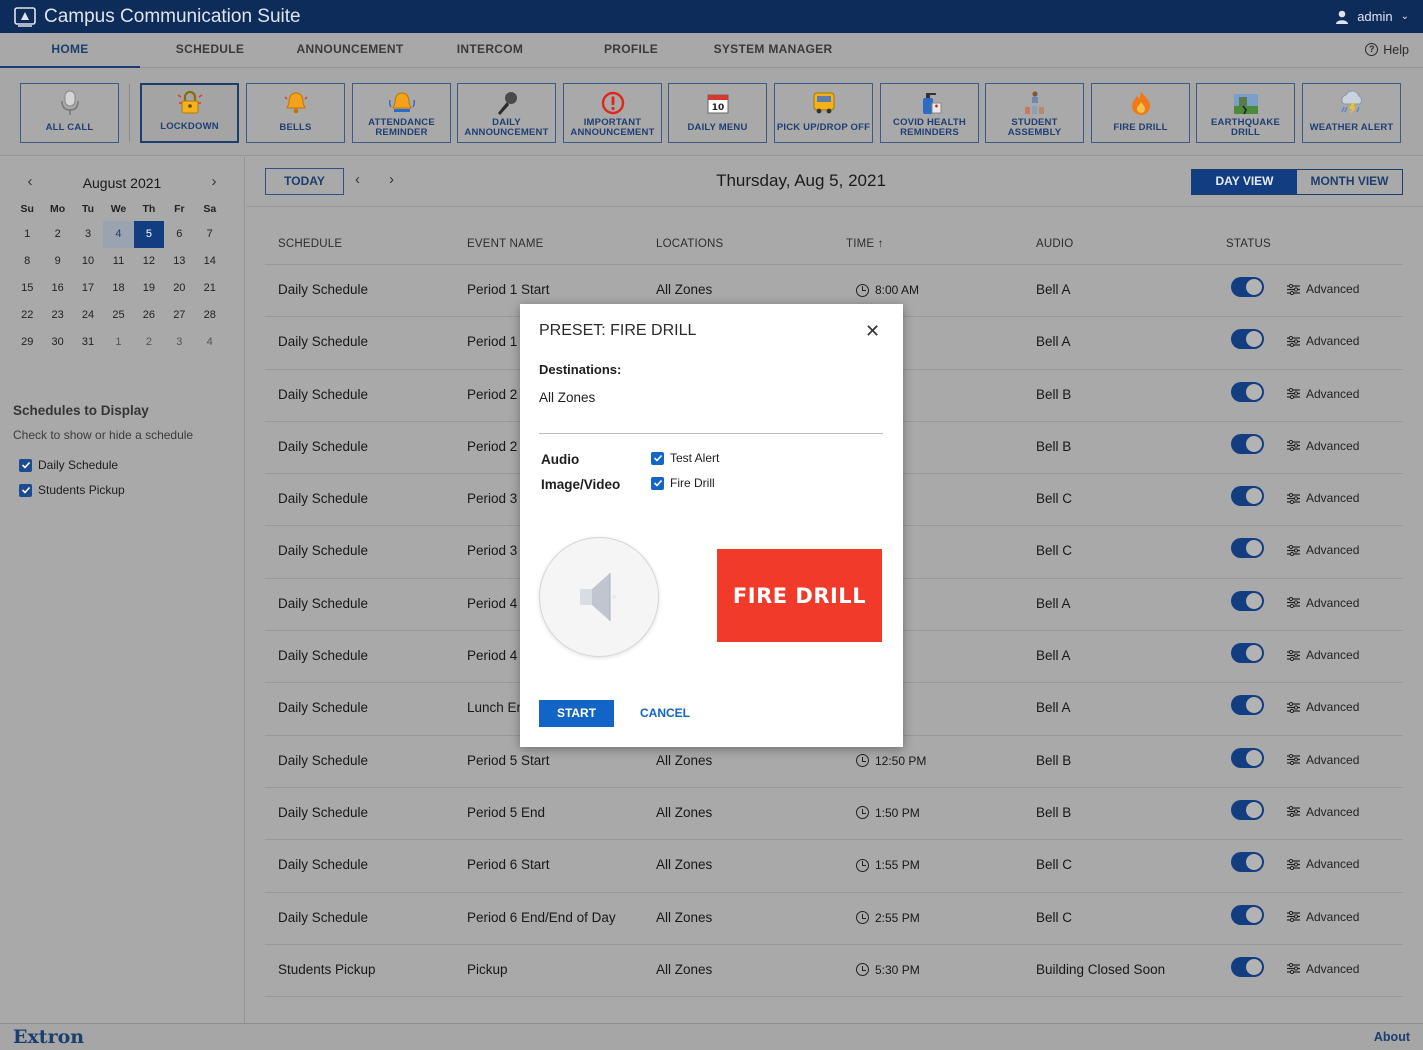 This screenshot has width=1423, height=1050. What do you see at coordinates (210, 234) in the screenshot?
I see `calendar-day: 7` at bounding box center [210, 234].